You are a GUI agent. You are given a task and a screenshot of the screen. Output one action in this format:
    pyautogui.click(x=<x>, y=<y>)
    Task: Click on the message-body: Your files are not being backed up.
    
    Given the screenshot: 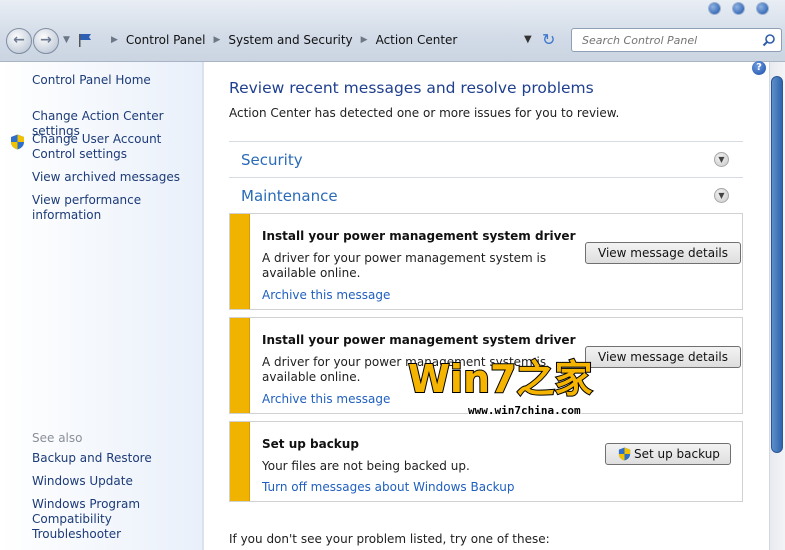 What is the action you would take?
    pyautogui.click(x=366, y=466)
    